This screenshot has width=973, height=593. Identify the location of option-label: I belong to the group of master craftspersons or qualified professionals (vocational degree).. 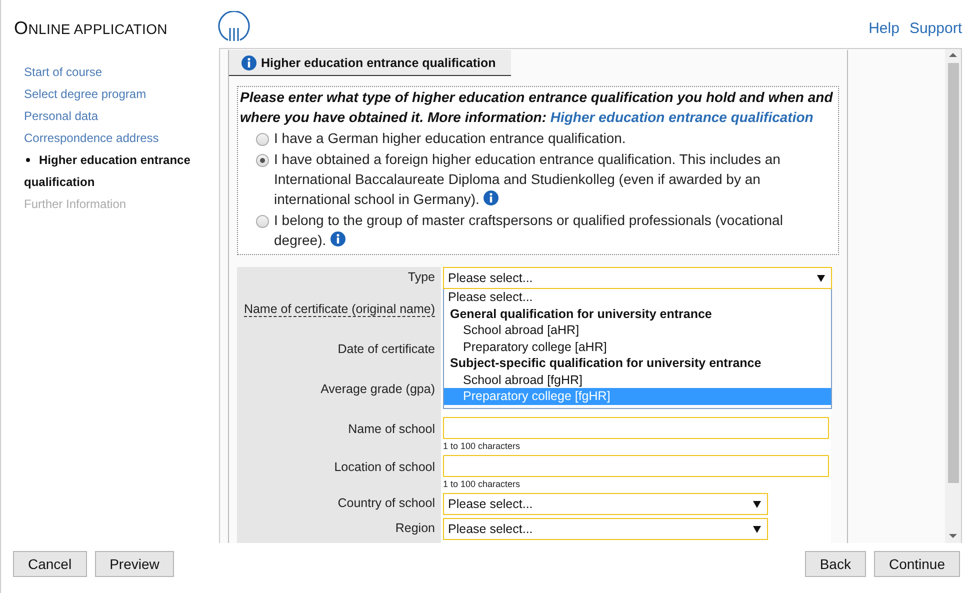
(529, 230).